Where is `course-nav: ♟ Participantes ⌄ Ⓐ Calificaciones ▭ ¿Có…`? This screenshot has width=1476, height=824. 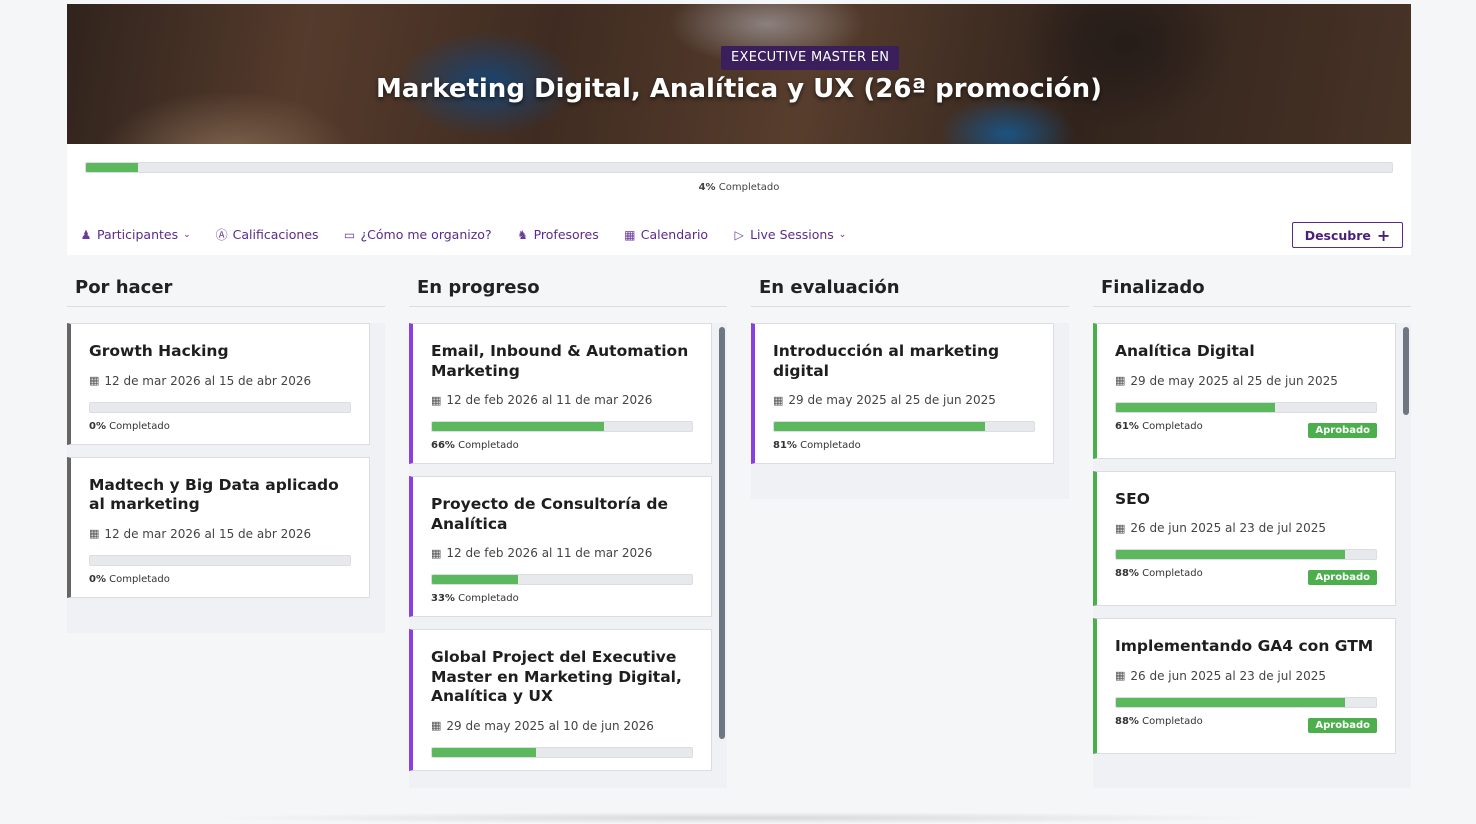
course-nav: ♟ Participantes ⌄ Ⓐ Calificaciones ▭ ¿Có… is located at coordinates (463, 234).